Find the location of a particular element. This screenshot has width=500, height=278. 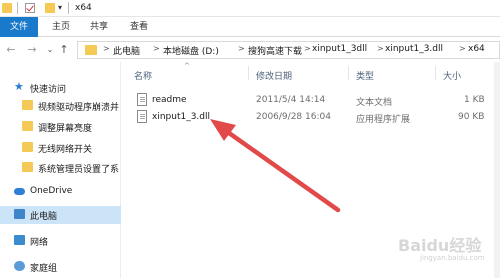

title-bar: ▾ x64 is located at coordinates (250, 8).